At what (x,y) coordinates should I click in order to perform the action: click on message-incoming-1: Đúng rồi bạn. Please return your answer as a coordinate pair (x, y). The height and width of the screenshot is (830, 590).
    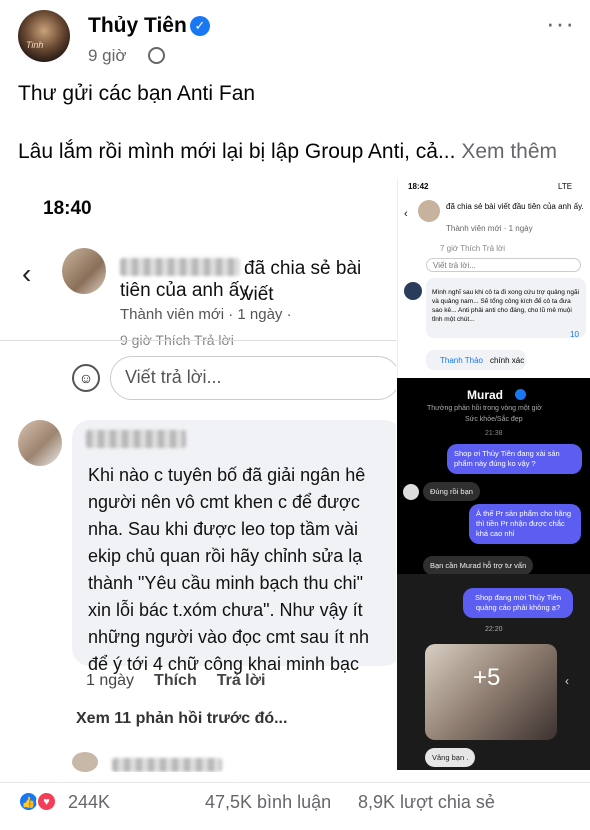
    Looking at the image, I should click on (451, 491).